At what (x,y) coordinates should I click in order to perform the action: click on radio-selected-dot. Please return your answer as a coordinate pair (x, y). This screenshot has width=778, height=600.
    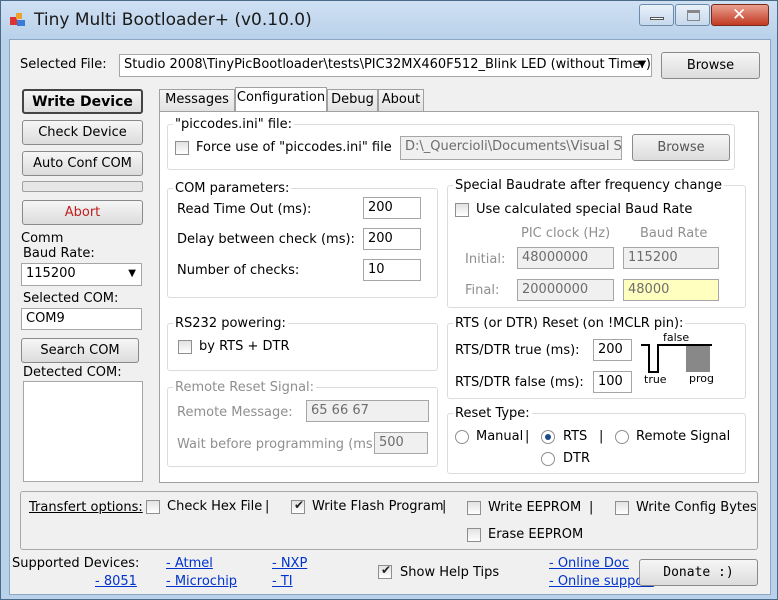
    Looking at the image, I should click on (548, 437).